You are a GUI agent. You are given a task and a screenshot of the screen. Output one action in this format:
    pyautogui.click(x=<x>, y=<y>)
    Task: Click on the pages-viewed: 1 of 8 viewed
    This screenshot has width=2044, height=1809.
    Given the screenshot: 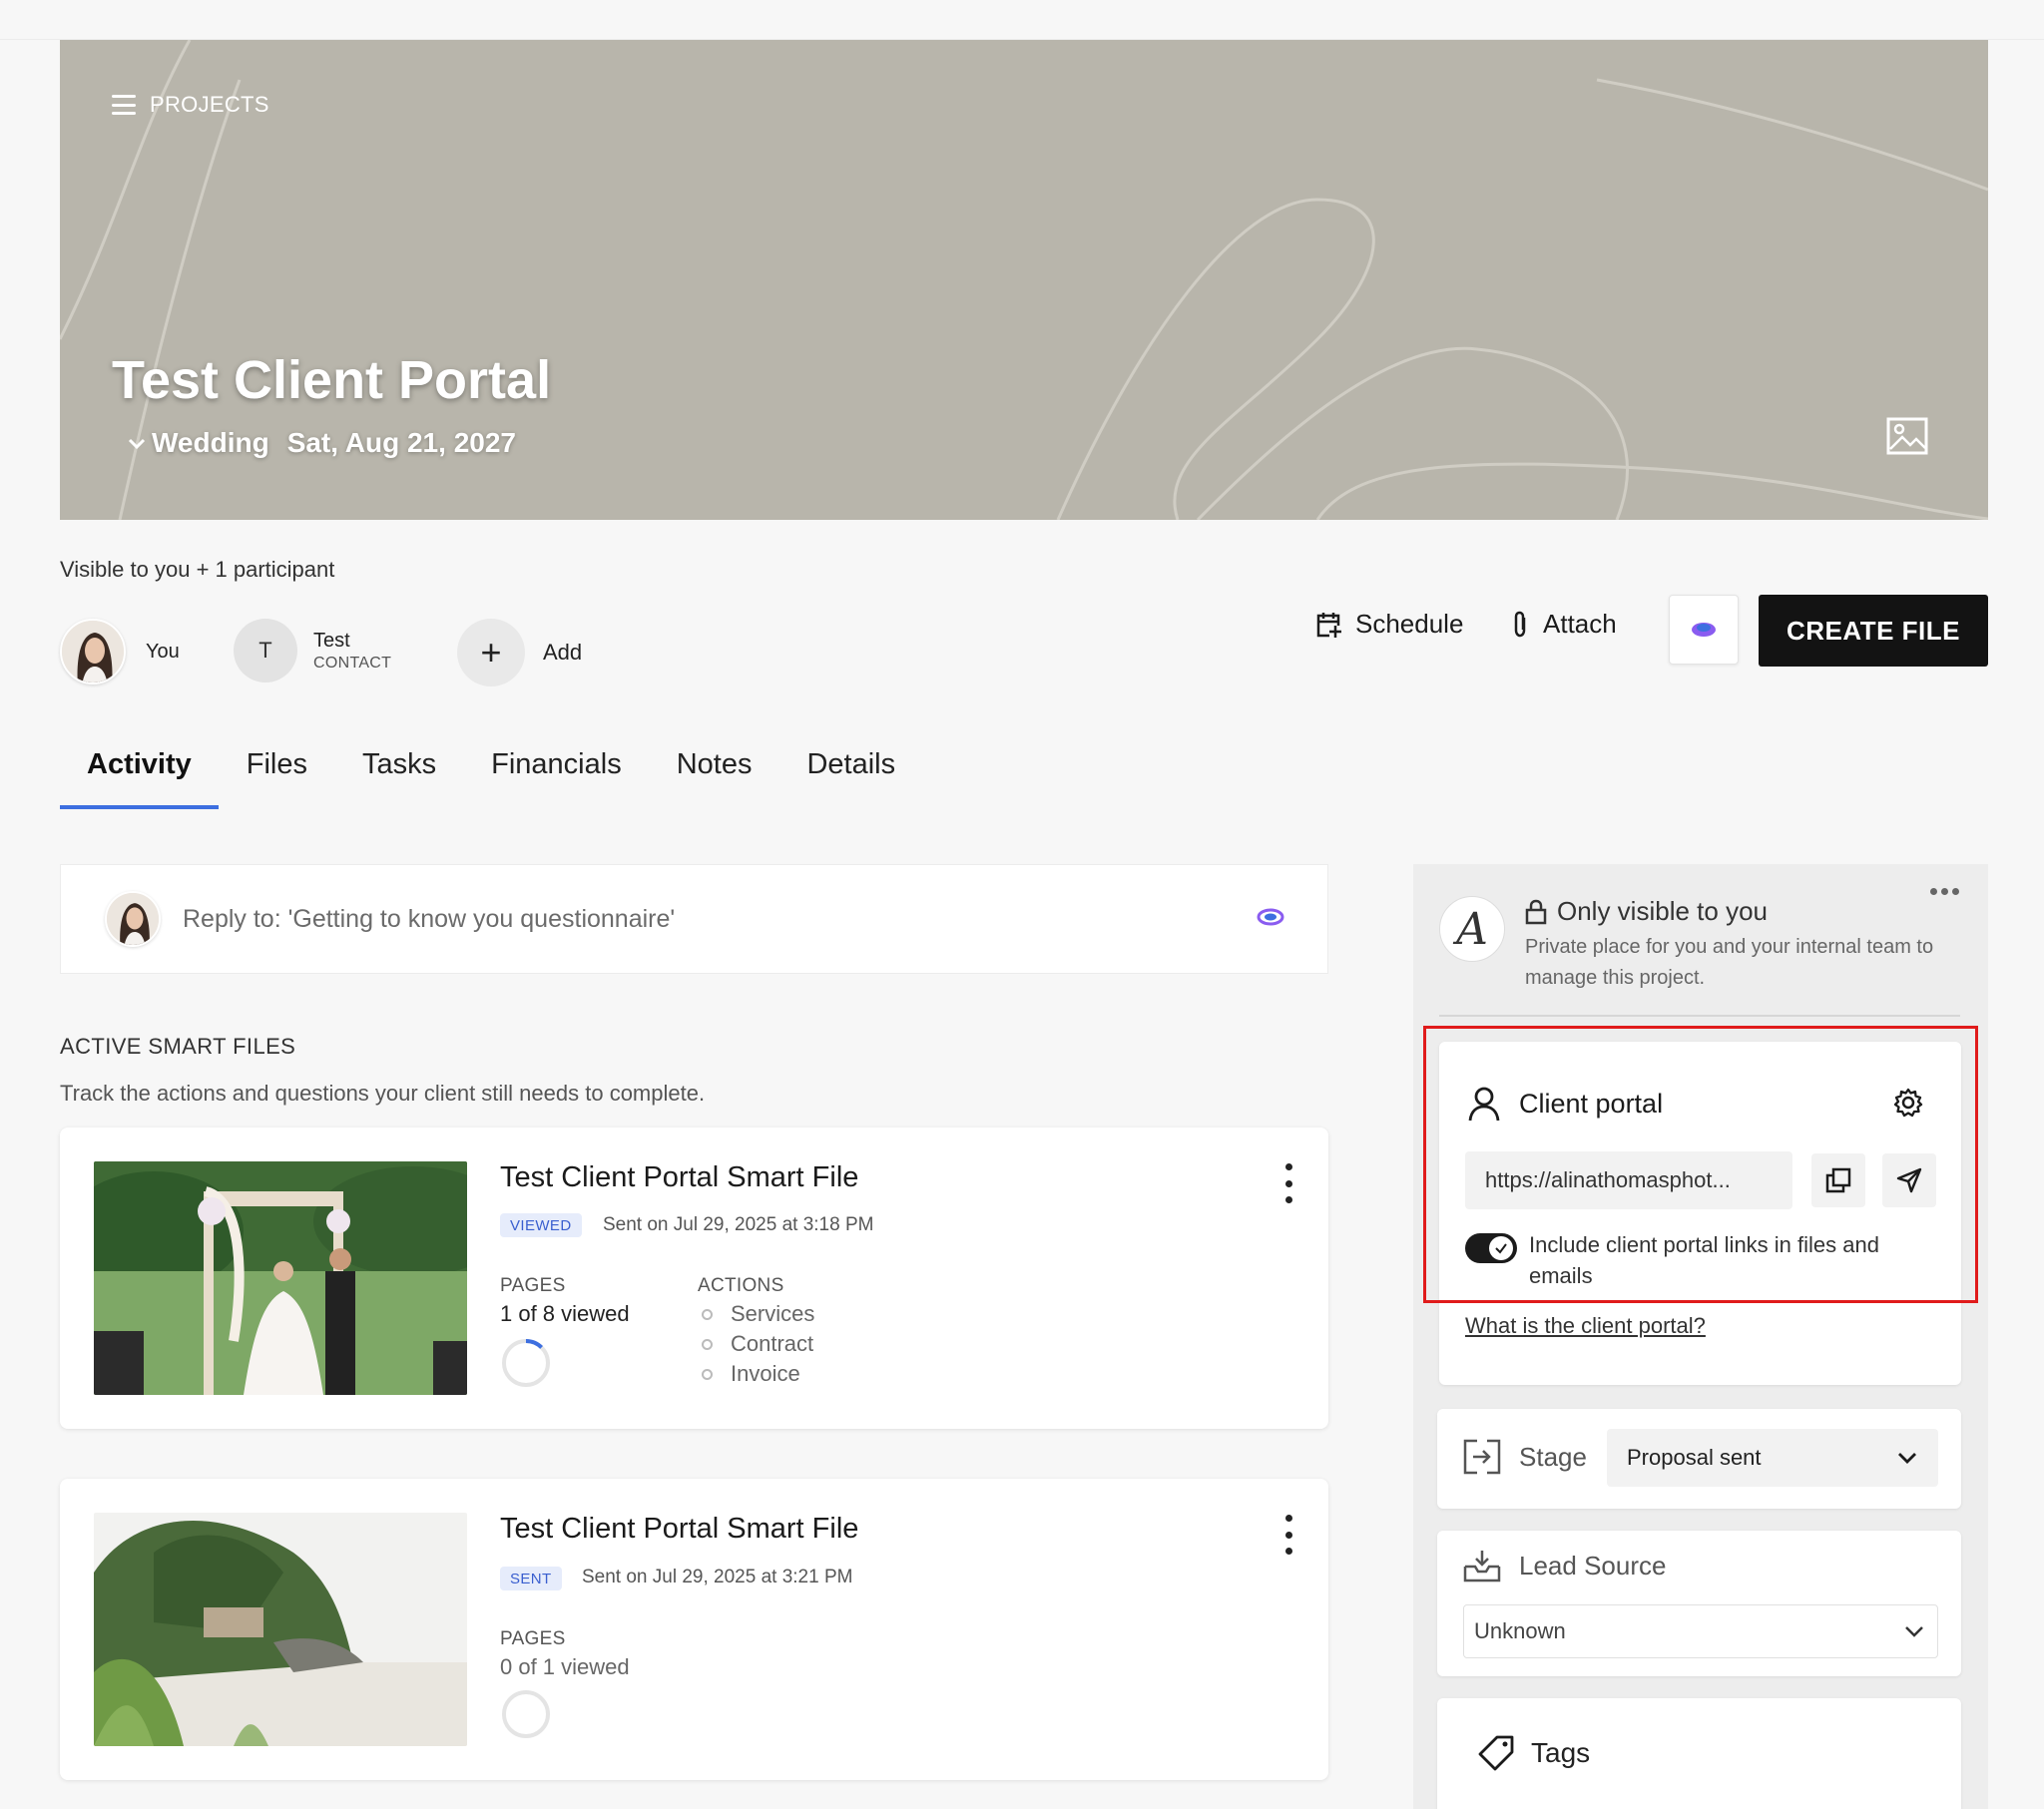 What is the action you would take?
    pyautogui.click(x=565, y=1313)
    